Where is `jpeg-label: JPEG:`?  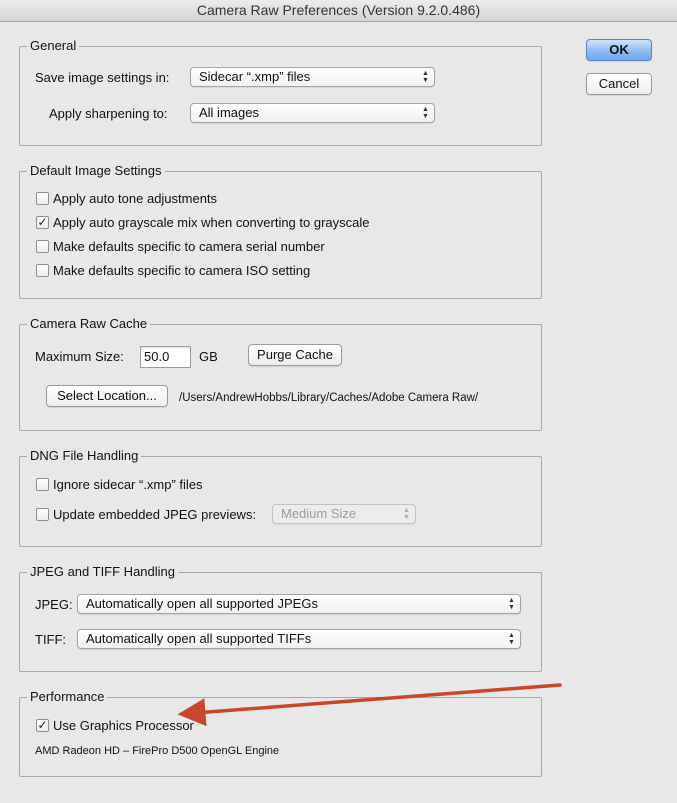
jpeg-label: JPEG: is located at coordinates (54, 604).